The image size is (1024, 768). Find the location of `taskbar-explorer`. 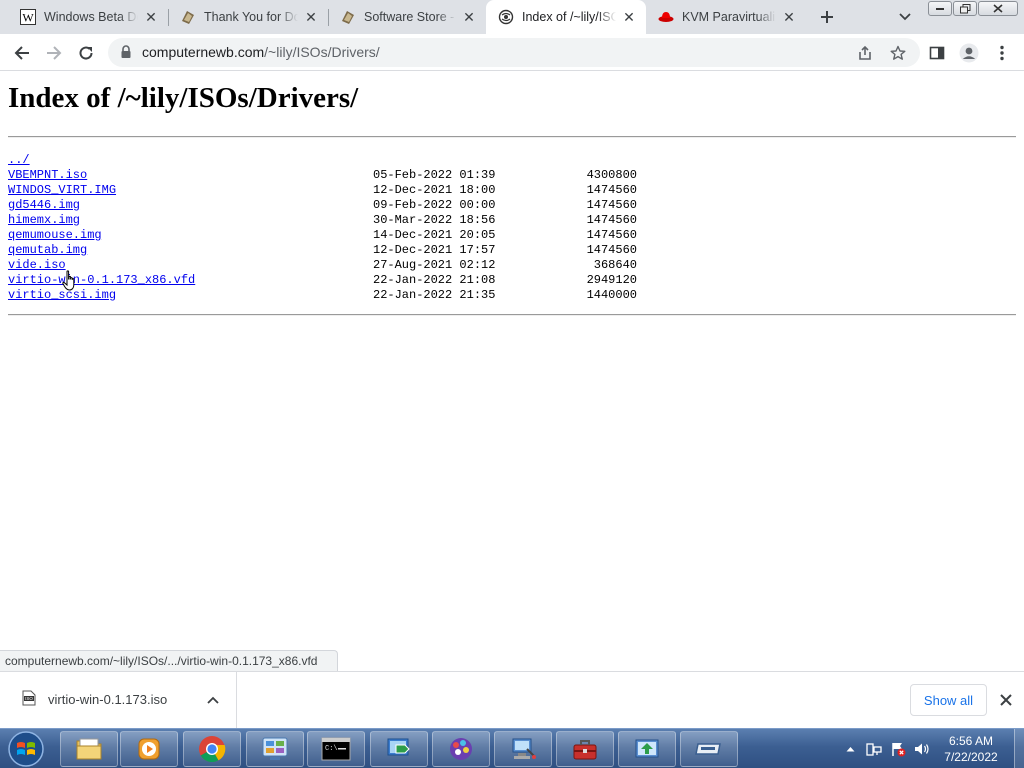

taskbar-explorer is located at coordinates (89, 749).